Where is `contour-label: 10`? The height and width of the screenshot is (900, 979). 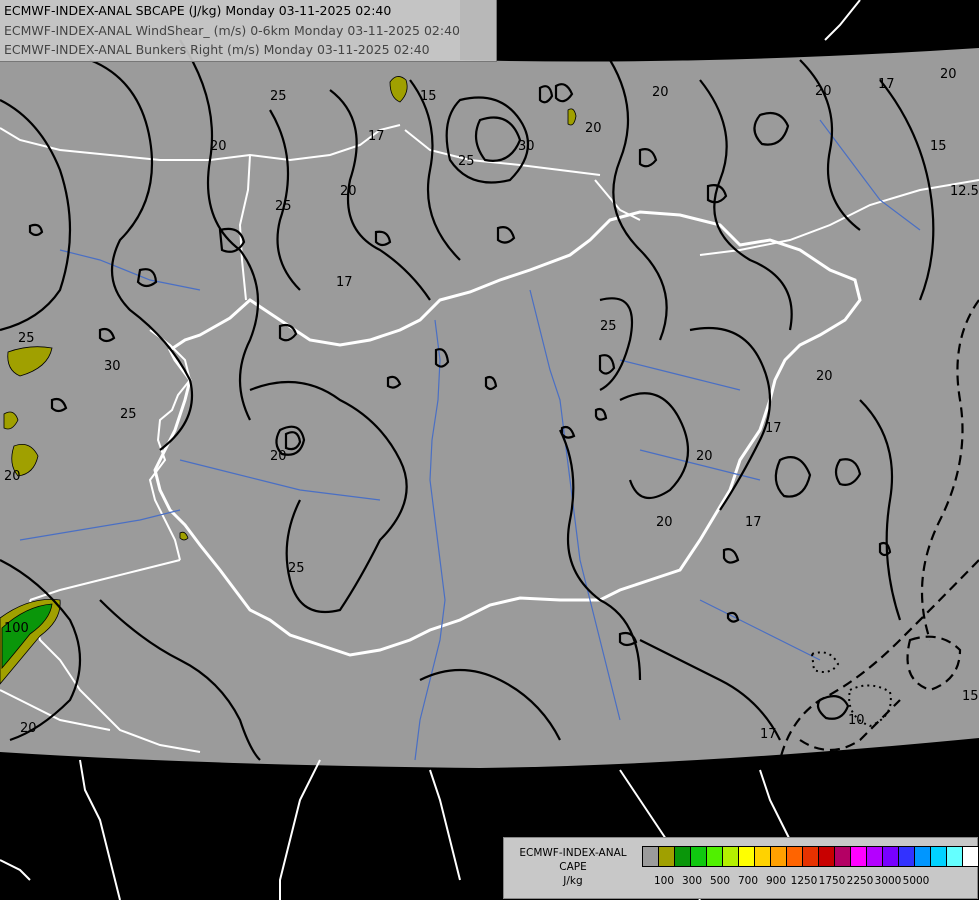 contour-label: 10 is located at coordinates (856, 720).